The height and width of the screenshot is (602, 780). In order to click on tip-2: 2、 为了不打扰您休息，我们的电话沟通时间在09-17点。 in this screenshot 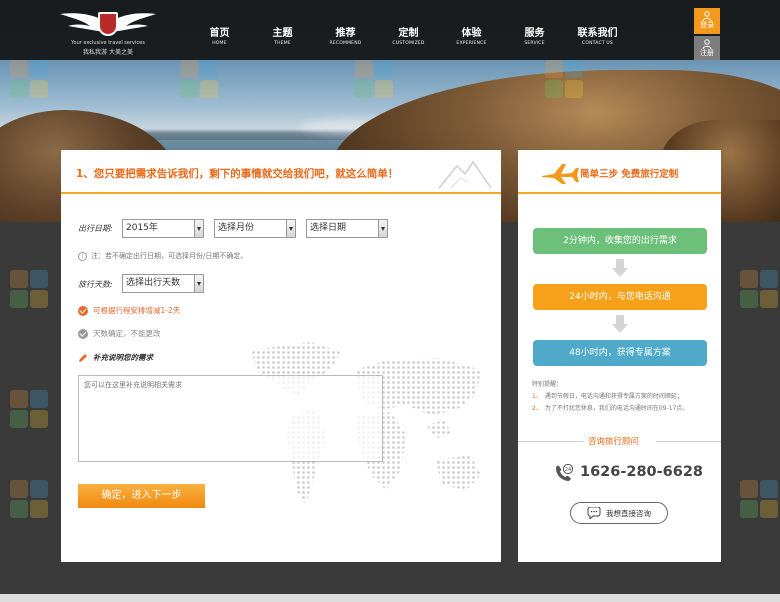, I will do `click(610, 407)`.